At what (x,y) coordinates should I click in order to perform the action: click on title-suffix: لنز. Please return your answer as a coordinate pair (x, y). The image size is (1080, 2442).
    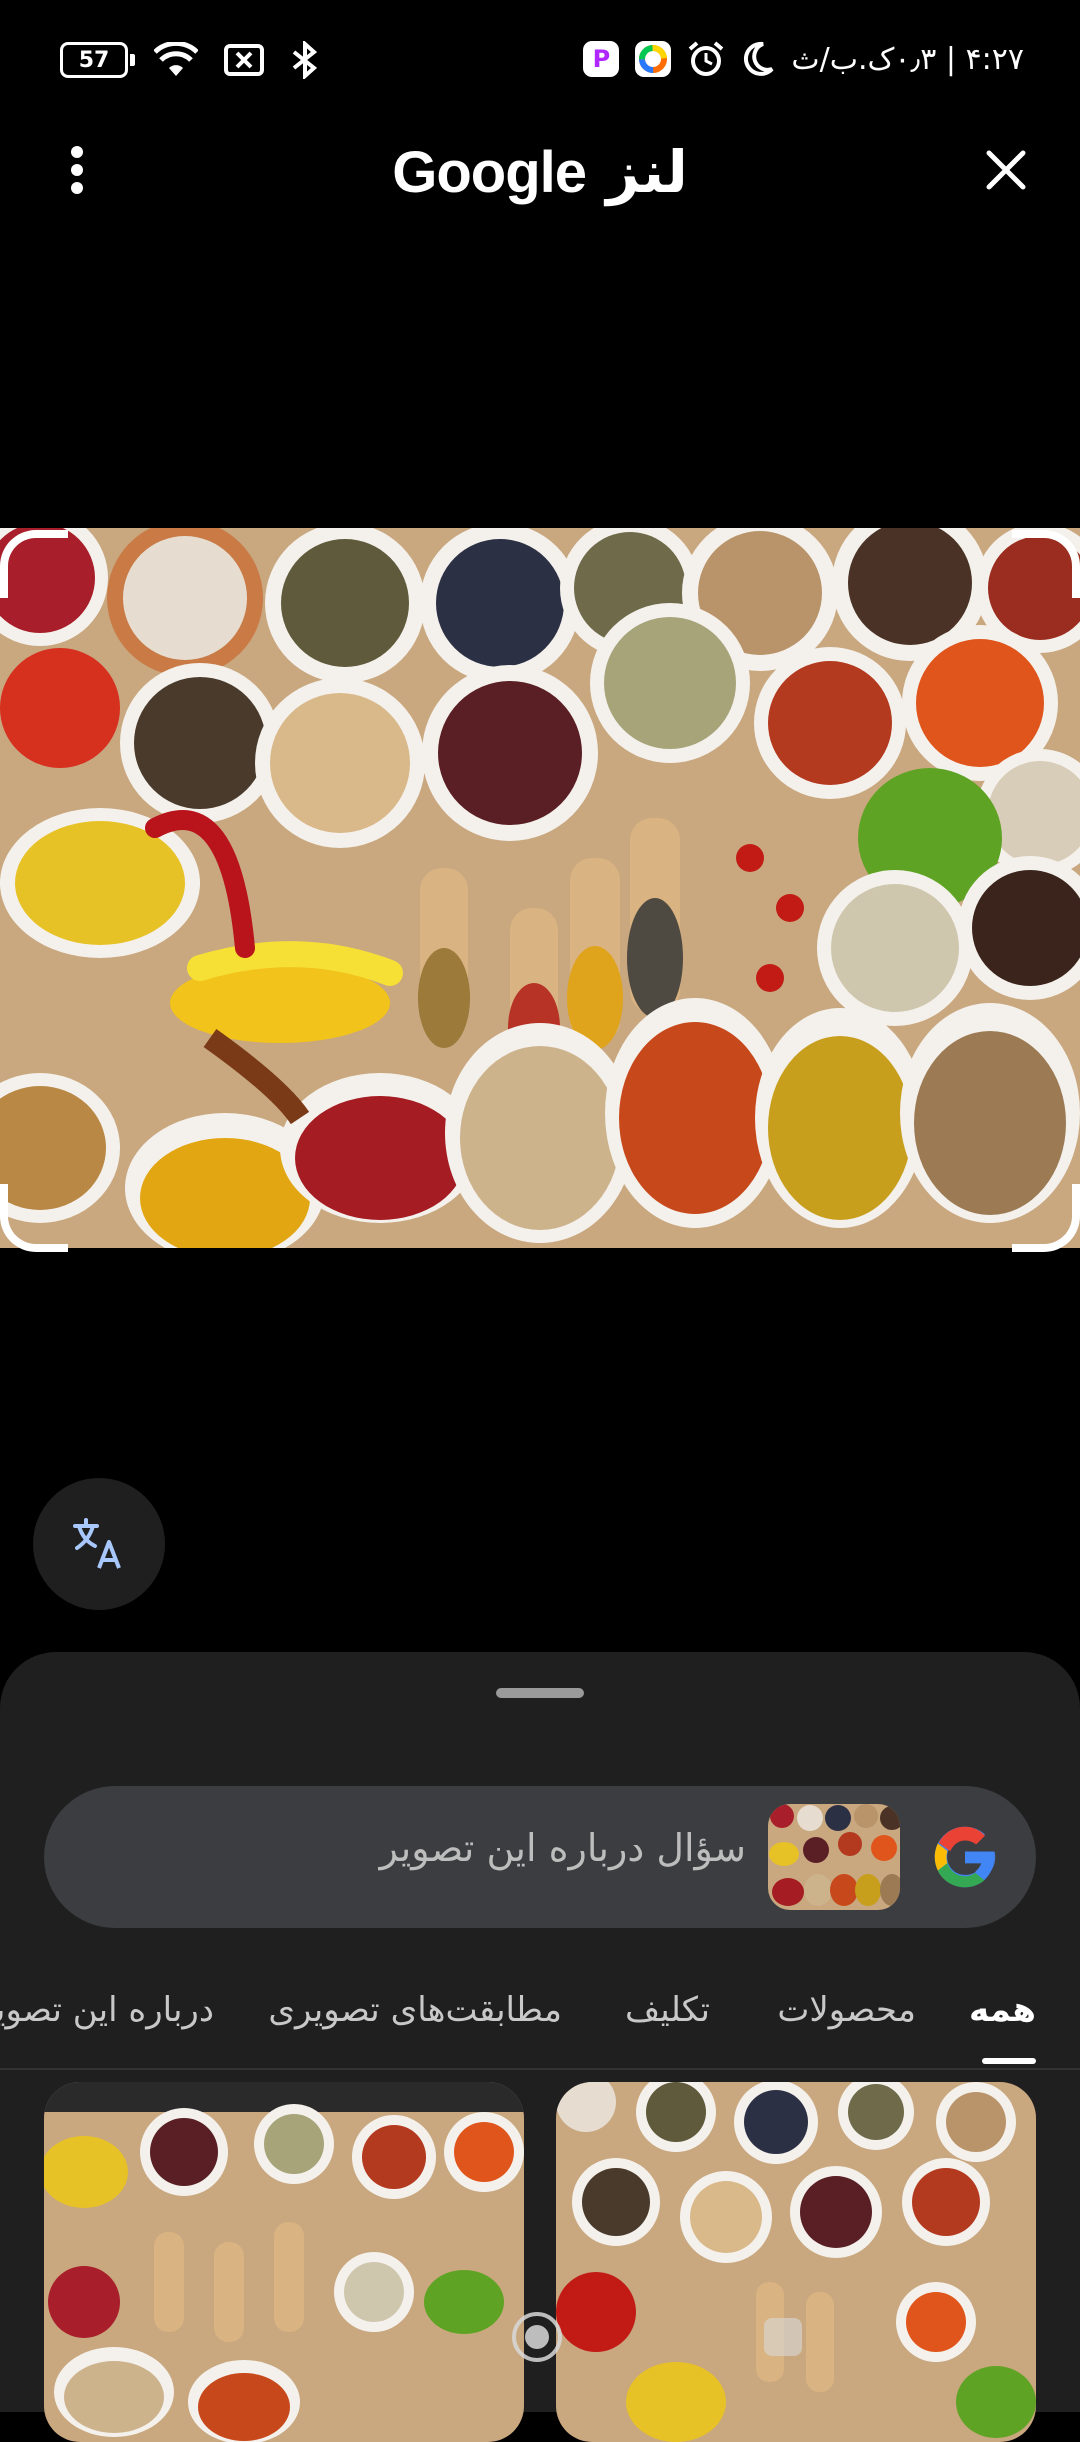
    Looking at the image, I should click on (647, 172).